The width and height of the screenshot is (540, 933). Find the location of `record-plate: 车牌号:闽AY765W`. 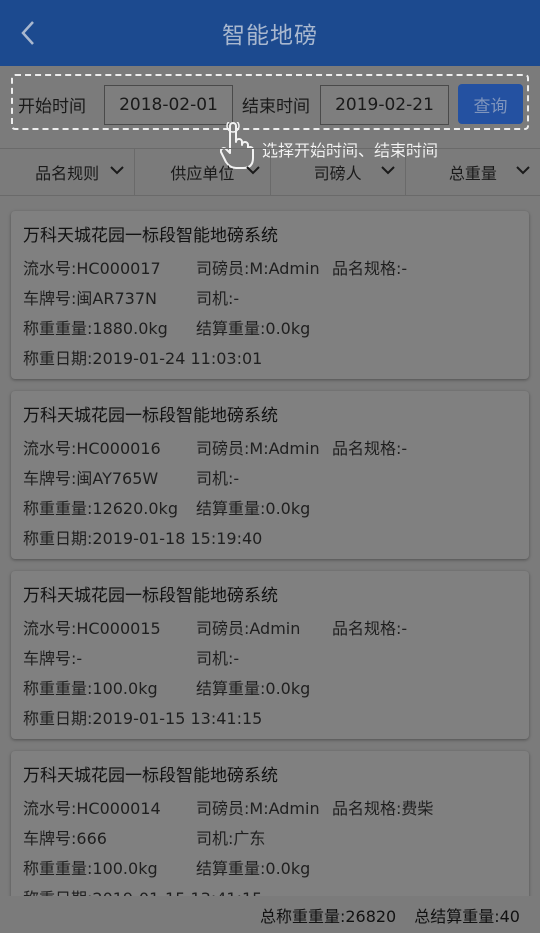

record-plate: 车牌号:闽AY765W is located at coordinates (91, 478).